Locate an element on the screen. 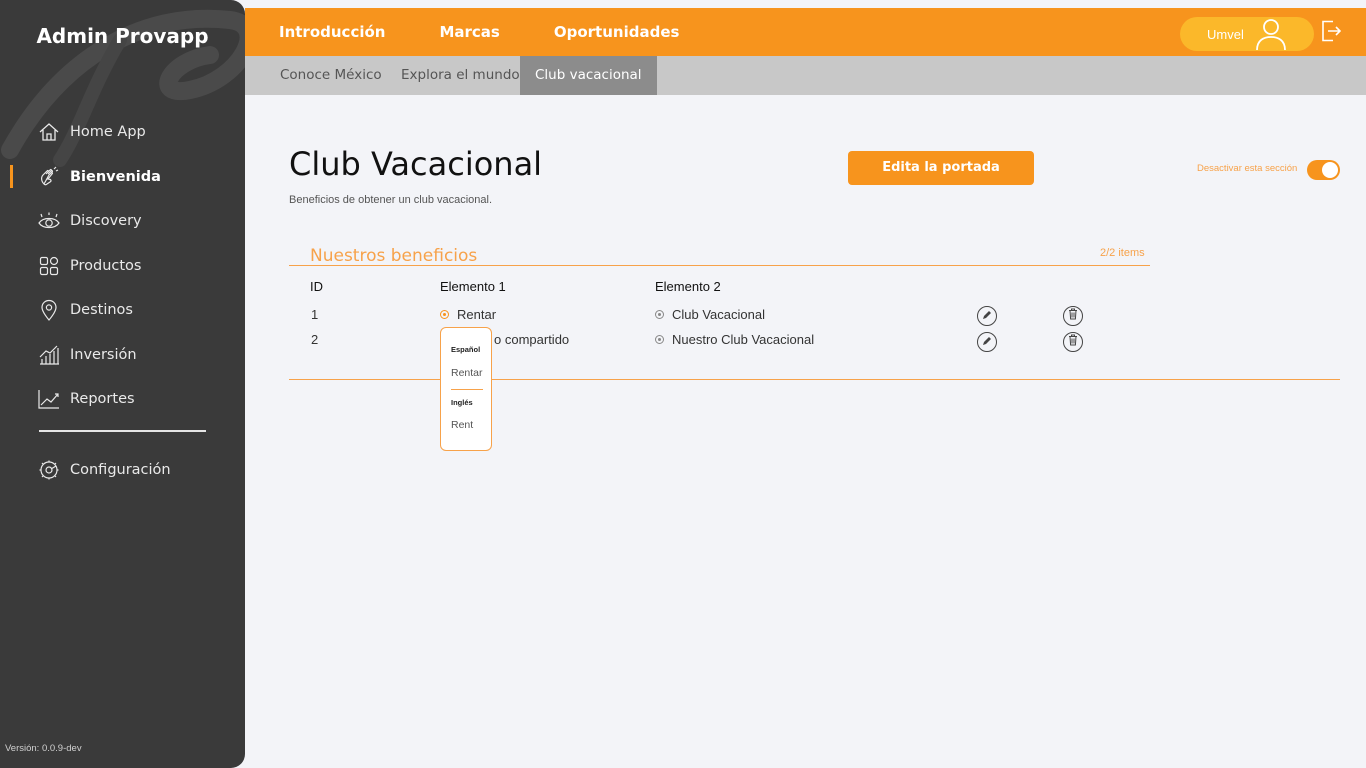  toggle-label: Desactivar esta sección is located at coordinates (1247, 168).